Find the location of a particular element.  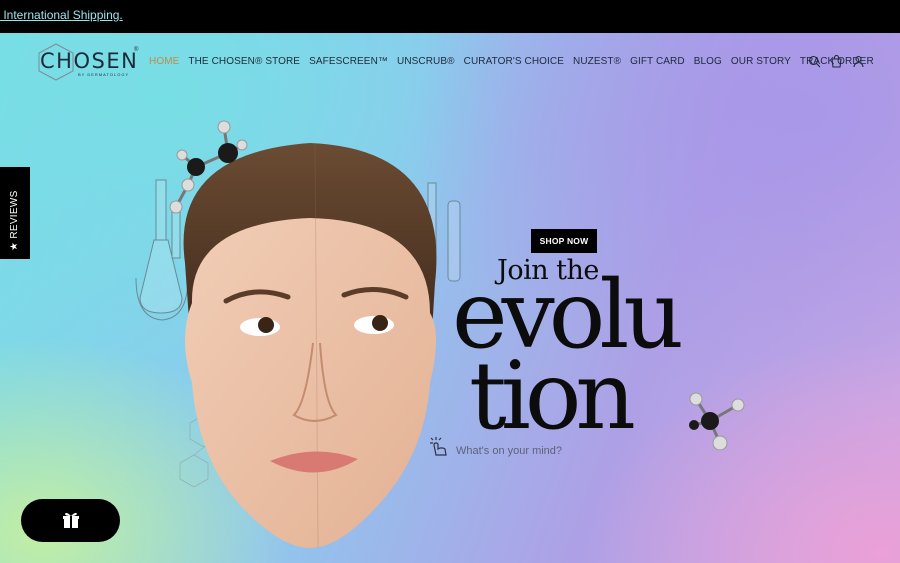

cart-icon is located at coordinates (836, 61).